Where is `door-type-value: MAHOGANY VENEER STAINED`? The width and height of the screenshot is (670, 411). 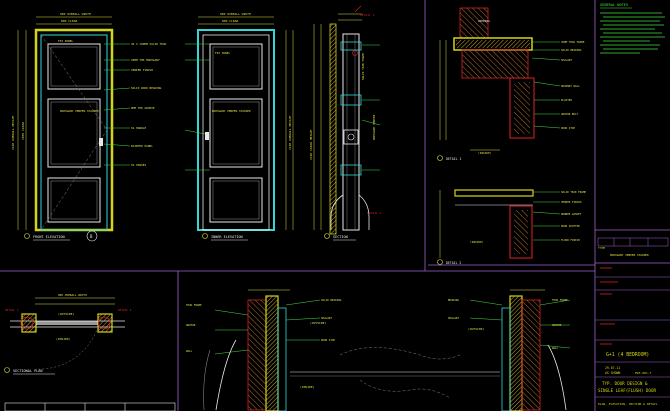 door-type-value: MAHOGANY VENEER STAINED is located at coordinates (629, 255).